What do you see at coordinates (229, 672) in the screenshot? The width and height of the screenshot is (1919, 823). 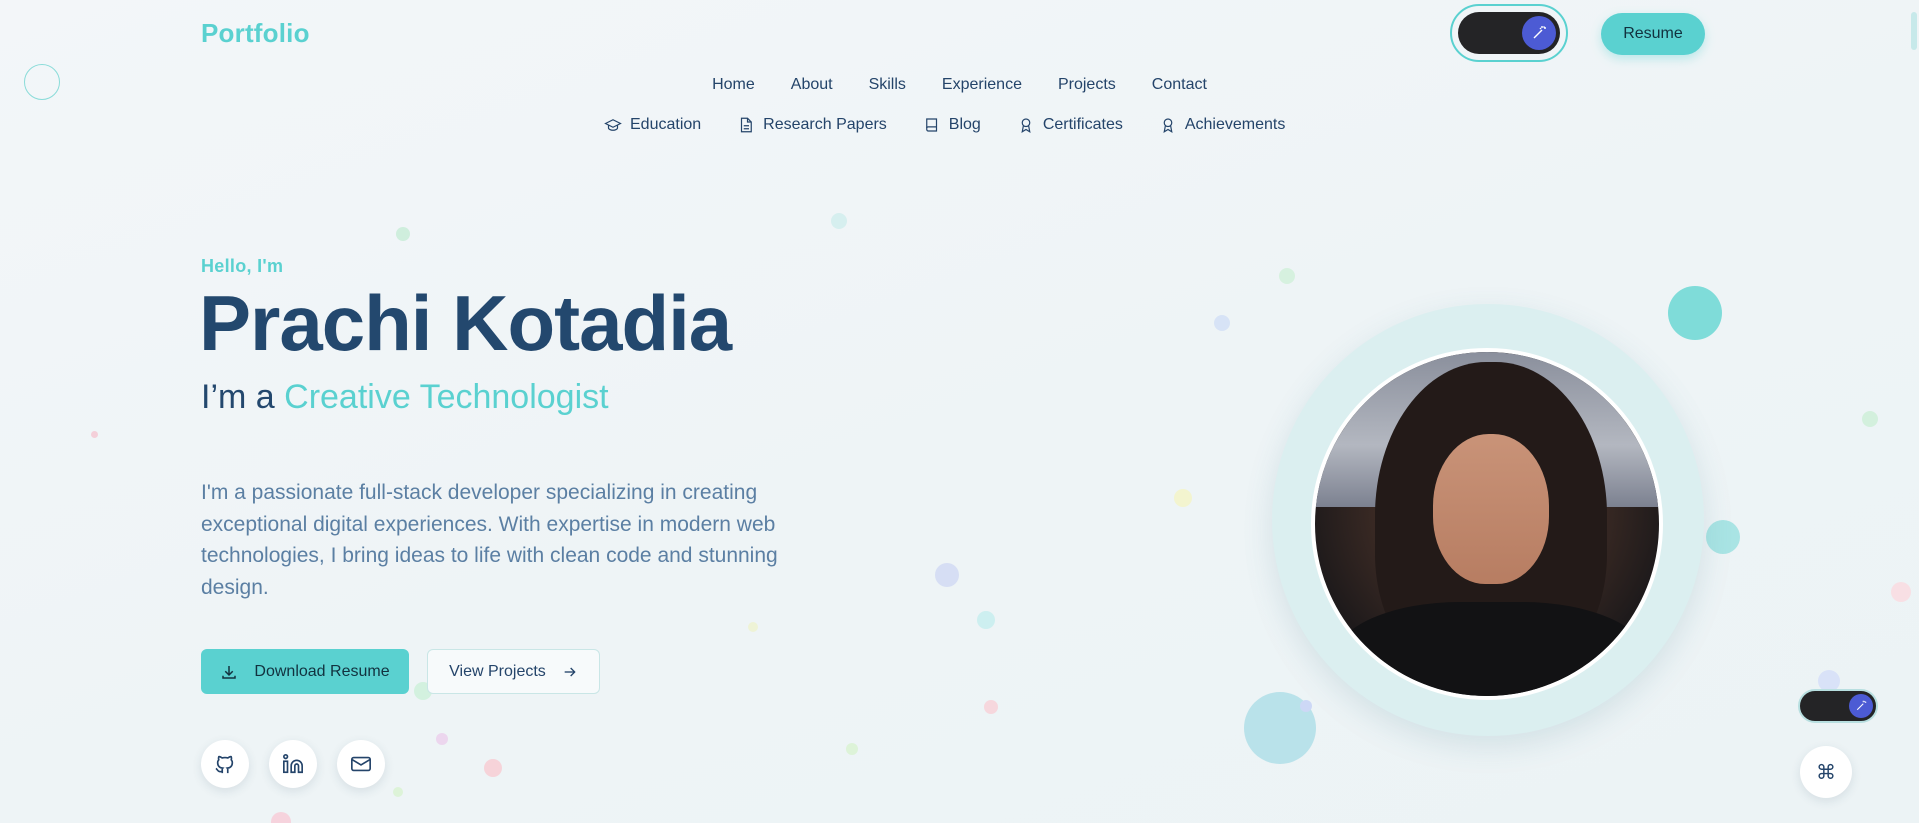 I see `download-icon` at bounding box center [229, 672].